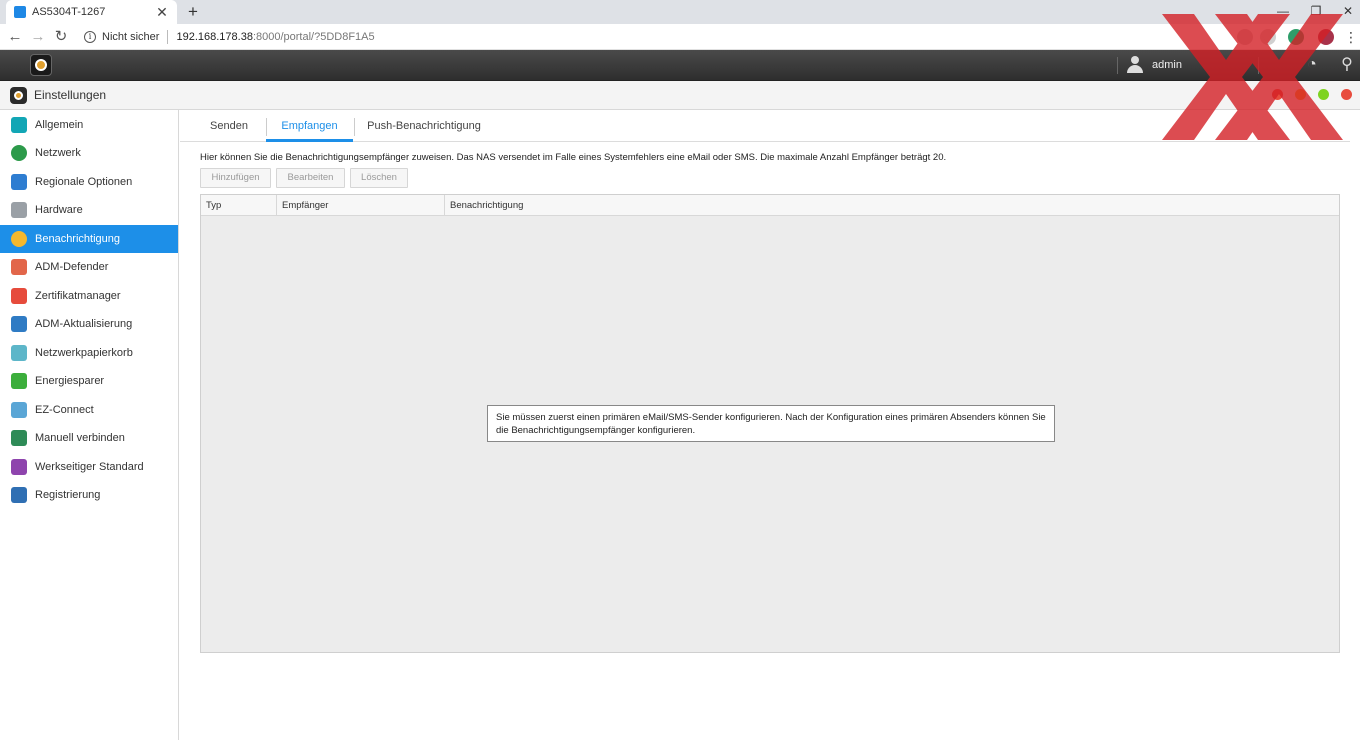 The height and width of the screenshot is (740, 1360). Describe the element at coordinates (1346, 12) in the screenshot. I see `close-window-button: ✕` at that location.